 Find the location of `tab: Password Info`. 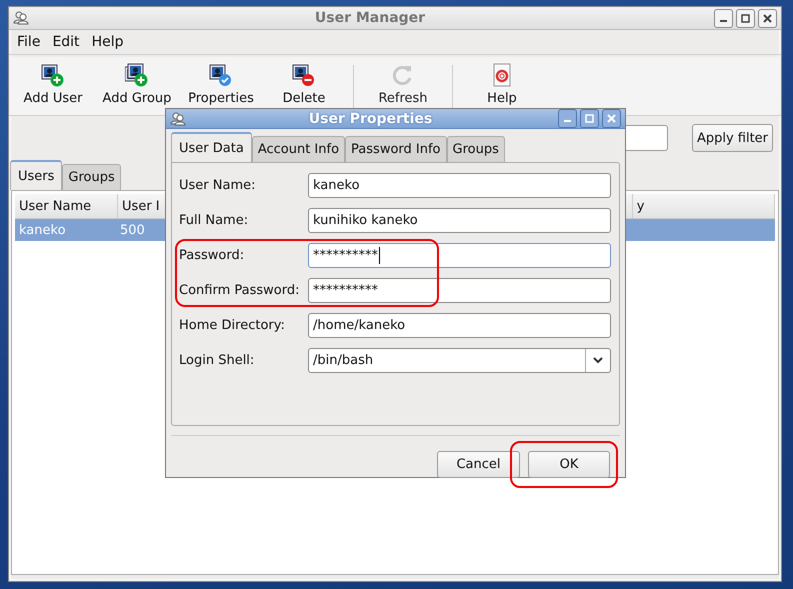

tab: Password Info is located at coordinates (396, 149).